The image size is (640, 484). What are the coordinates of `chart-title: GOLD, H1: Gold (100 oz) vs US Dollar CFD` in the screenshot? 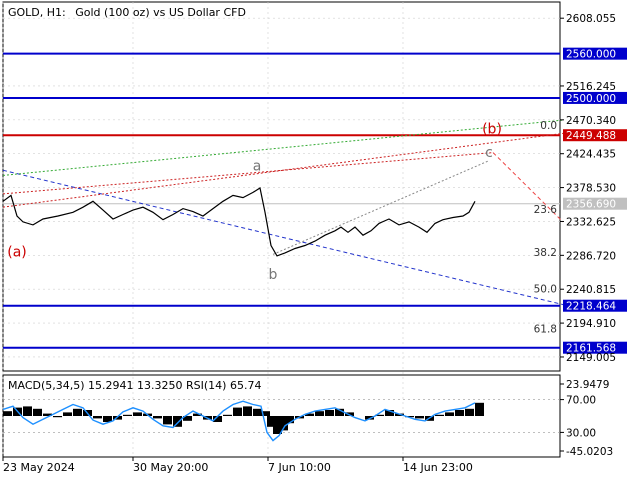 It's located at (127, 12).